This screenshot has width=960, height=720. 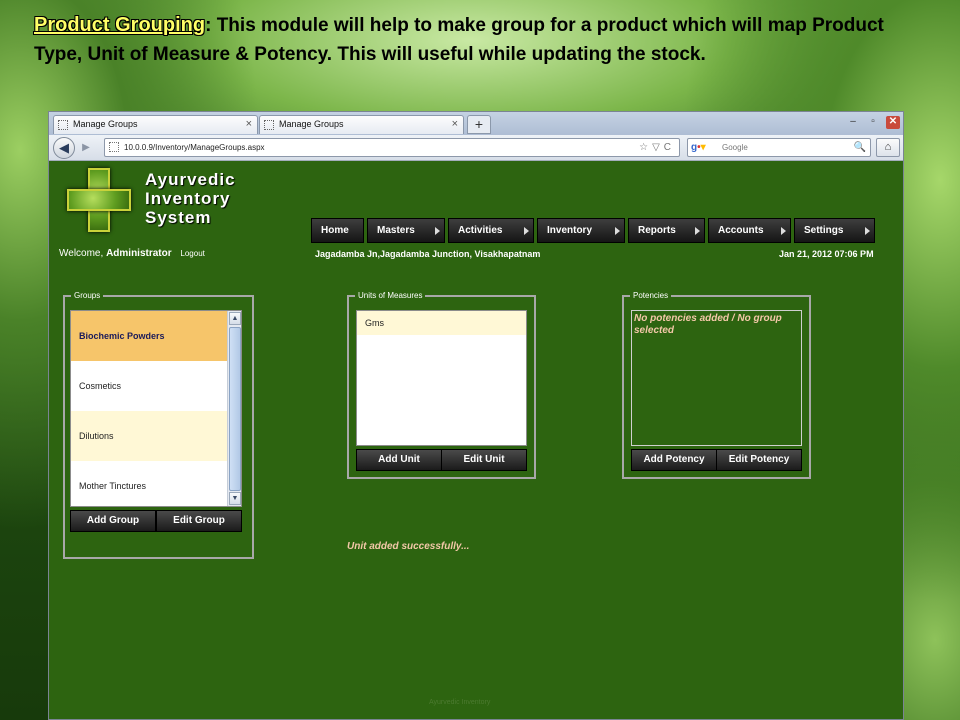 What do you see at coordinates (139, 253) in the screenshot?
I see `username: Administrator` at bounding box center [139, 253].